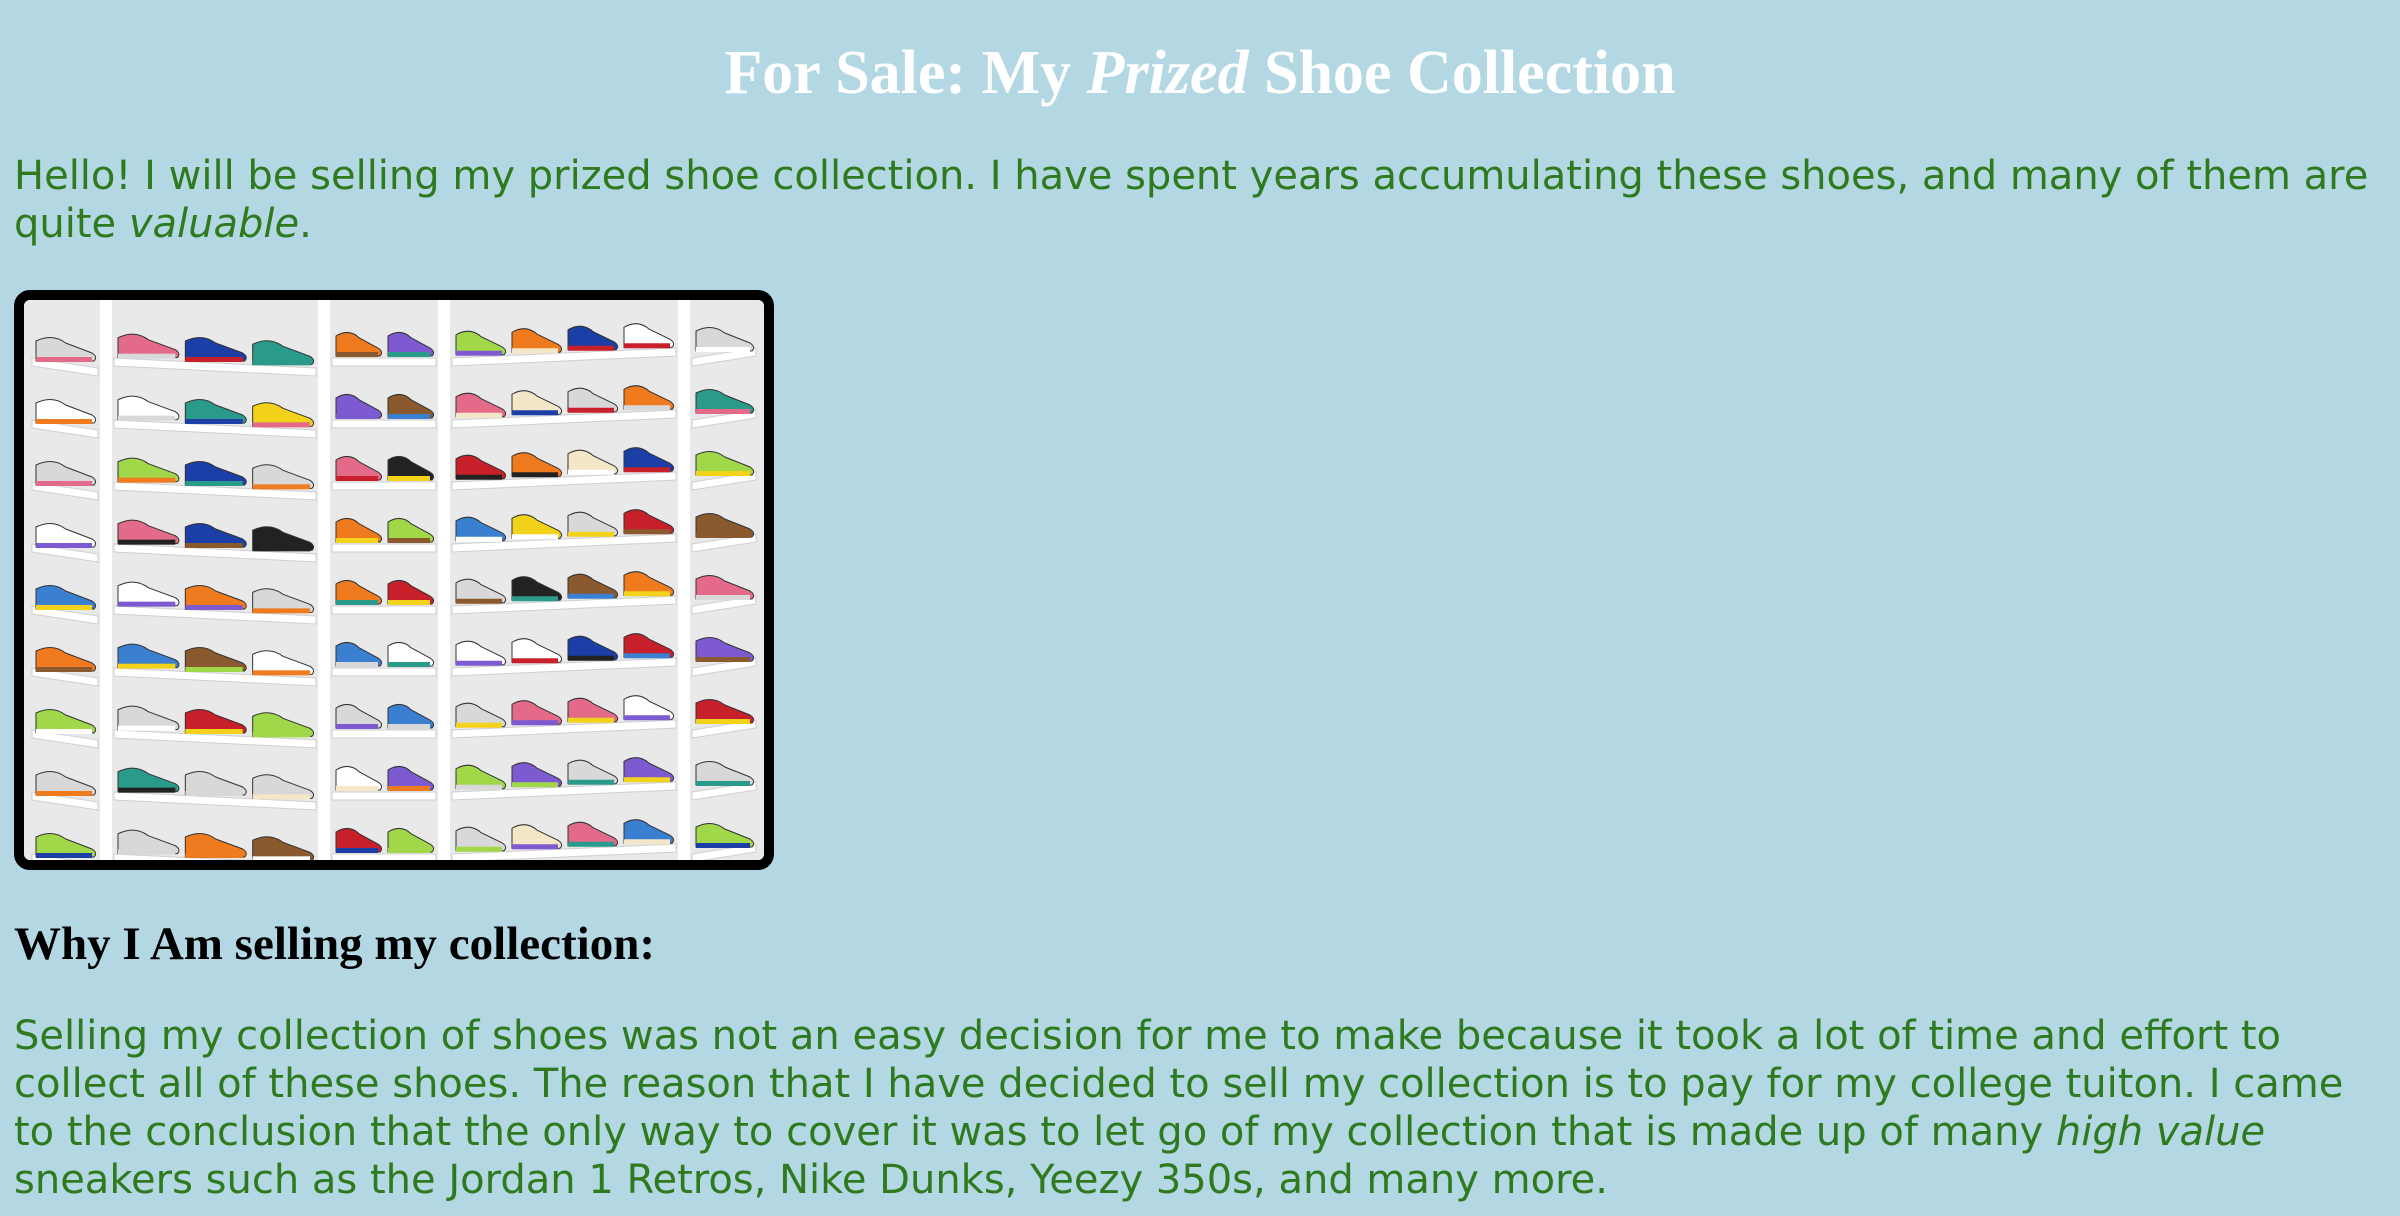 This screenshot has width=2400, height=1216. What do you see at coordinates (305, 224) in the screenshot?
I see `intro-suffix: .` at bounding box center [305, 224].